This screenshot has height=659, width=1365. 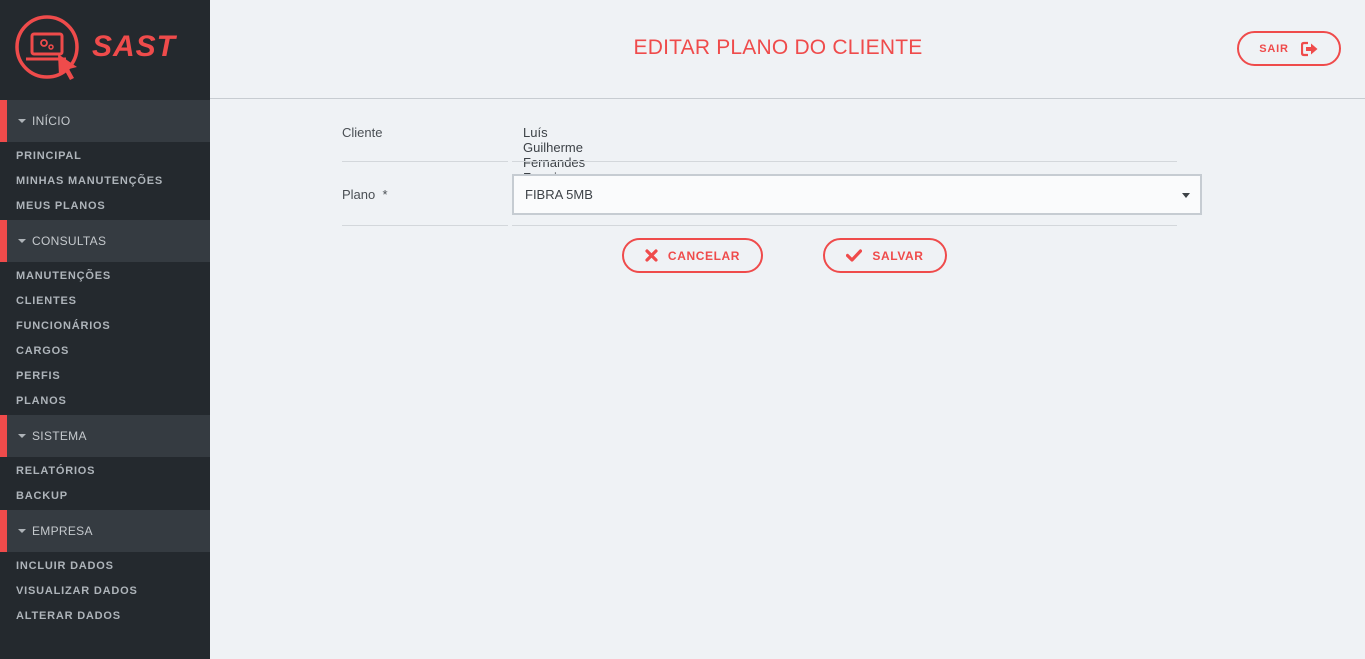 I want to click on dropdown-caret-icon, so click(x=1186, y=195).